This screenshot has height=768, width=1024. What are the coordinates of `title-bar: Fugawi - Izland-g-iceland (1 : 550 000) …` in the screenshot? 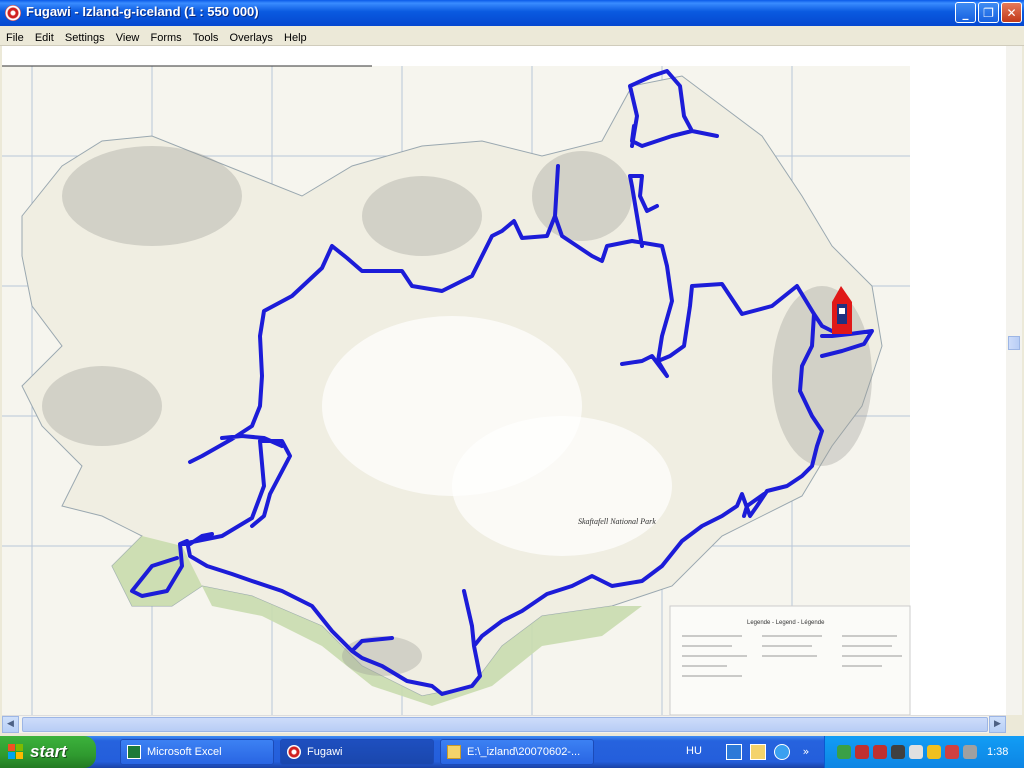 It's located at (512, 13).